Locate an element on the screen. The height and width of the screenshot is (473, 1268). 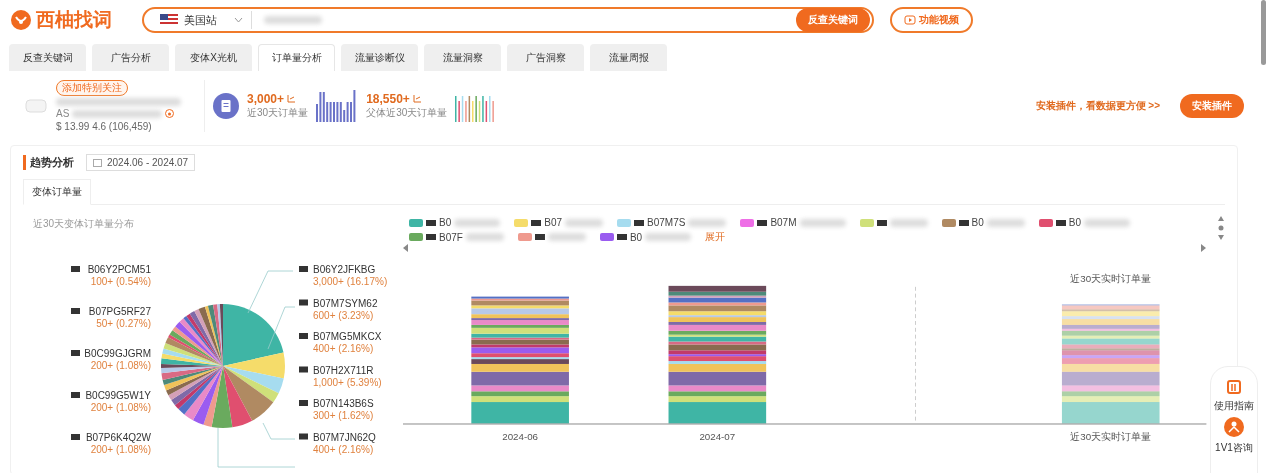
pie-label-asin: B07PG5RF27 is located at coordinates (119, 311).